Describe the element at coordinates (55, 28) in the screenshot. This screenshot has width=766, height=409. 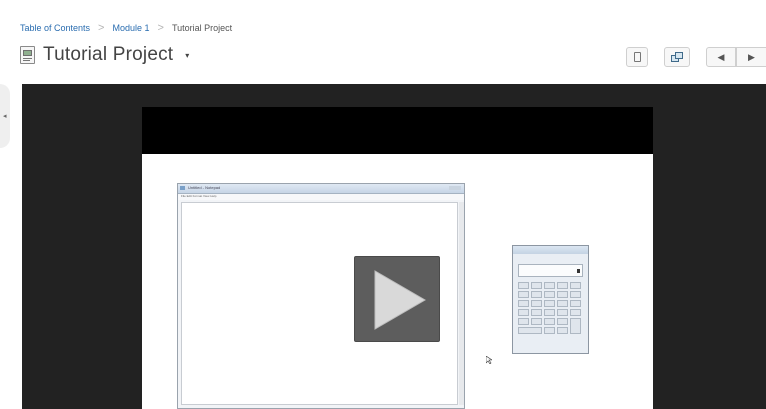
I see `breadcrumb-table-of-contents: Table of Contents` at that location.